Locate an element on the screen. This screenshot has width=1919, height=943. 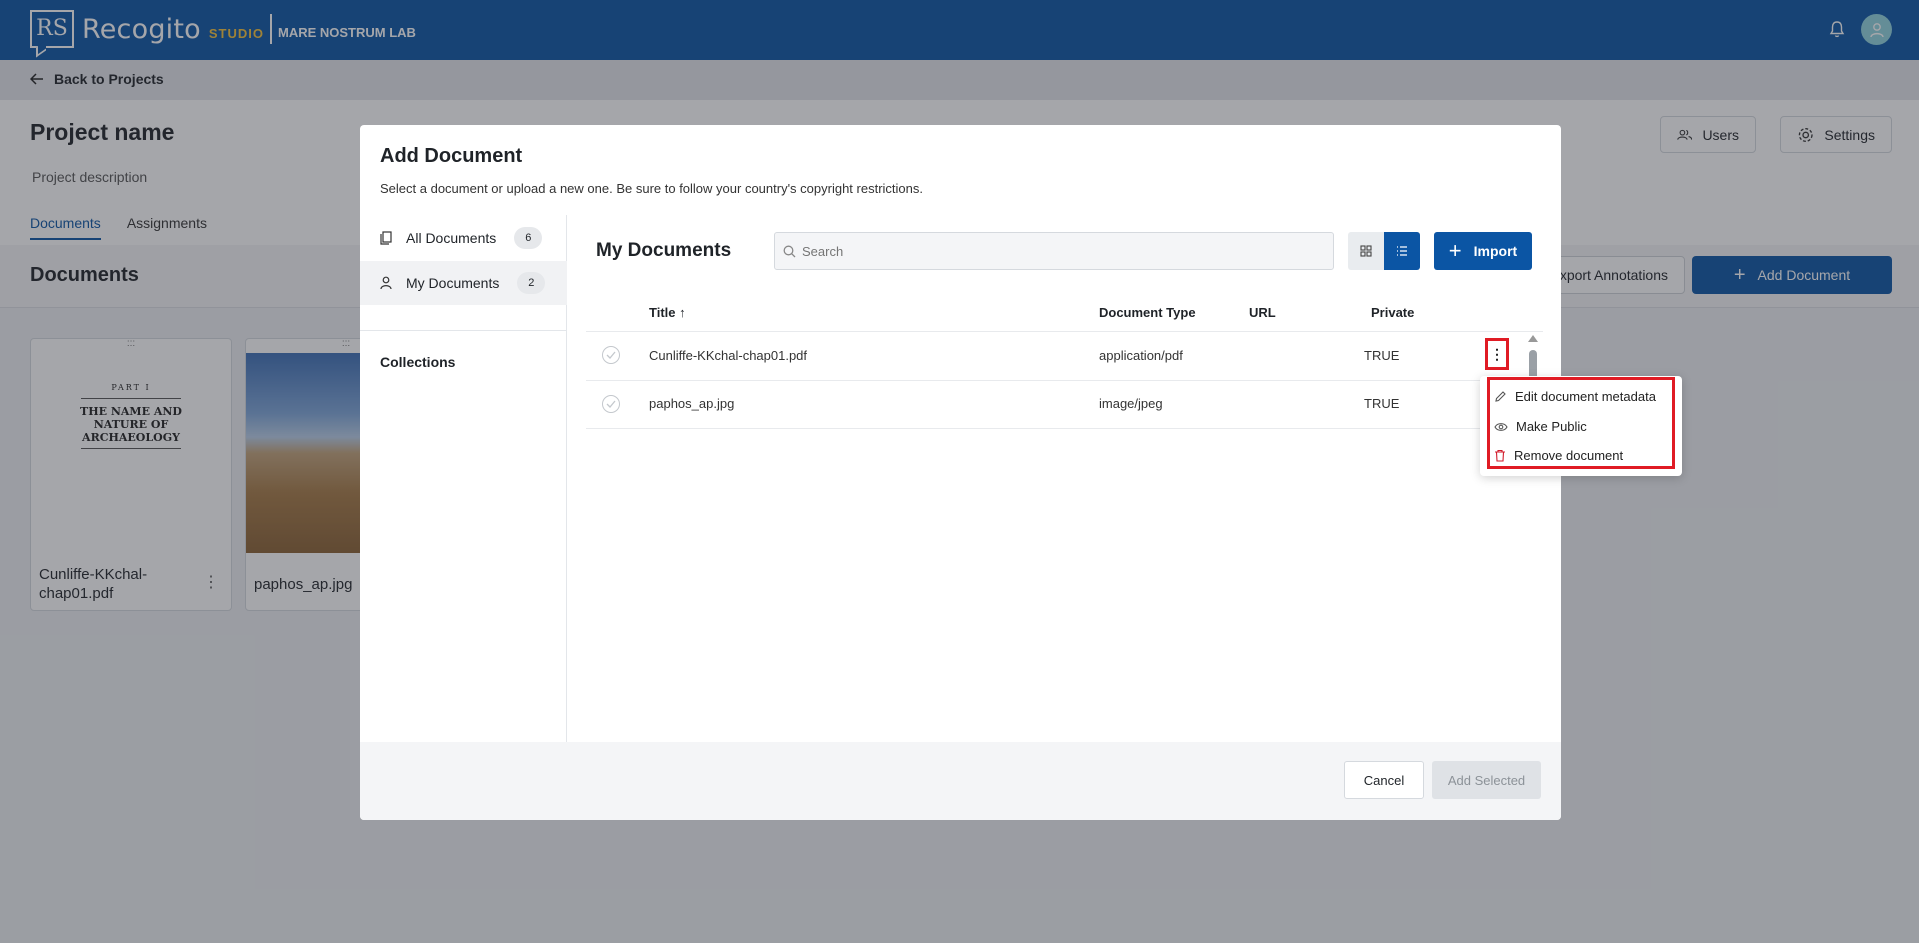
row-document-type: image/jpeg is located at coordinates (1131, 403).